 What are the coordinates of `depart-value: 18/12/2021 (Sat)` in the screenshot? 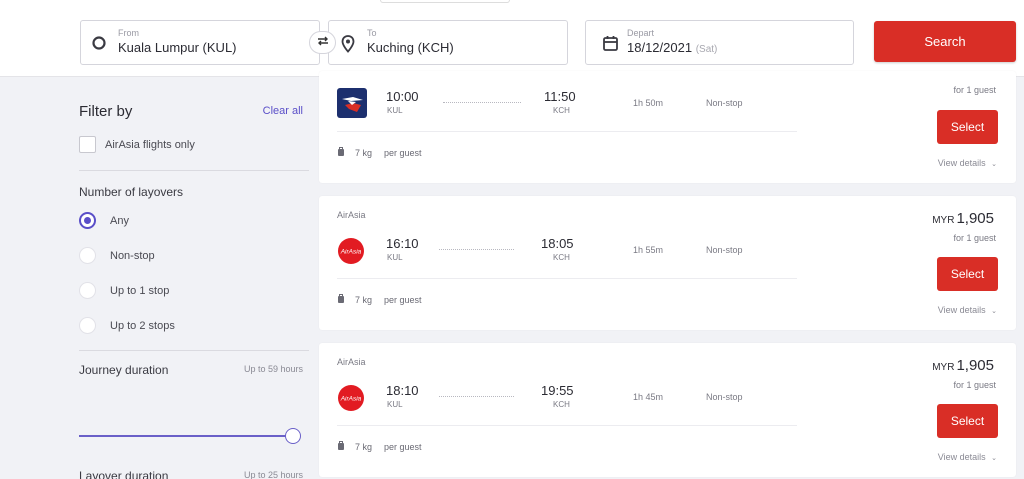 It's located at (672, 47).